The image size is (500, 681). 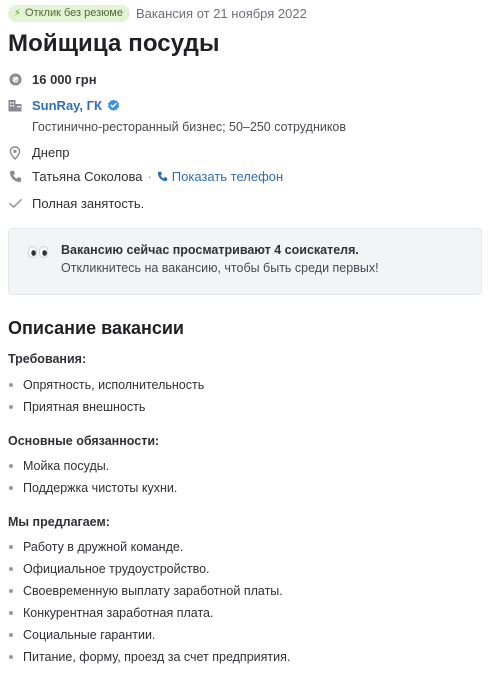 What do you see at coordinates (64, 79) in the screenshot?
I see `salary-value: 16 000 грн` at bounding box center [64, 79].